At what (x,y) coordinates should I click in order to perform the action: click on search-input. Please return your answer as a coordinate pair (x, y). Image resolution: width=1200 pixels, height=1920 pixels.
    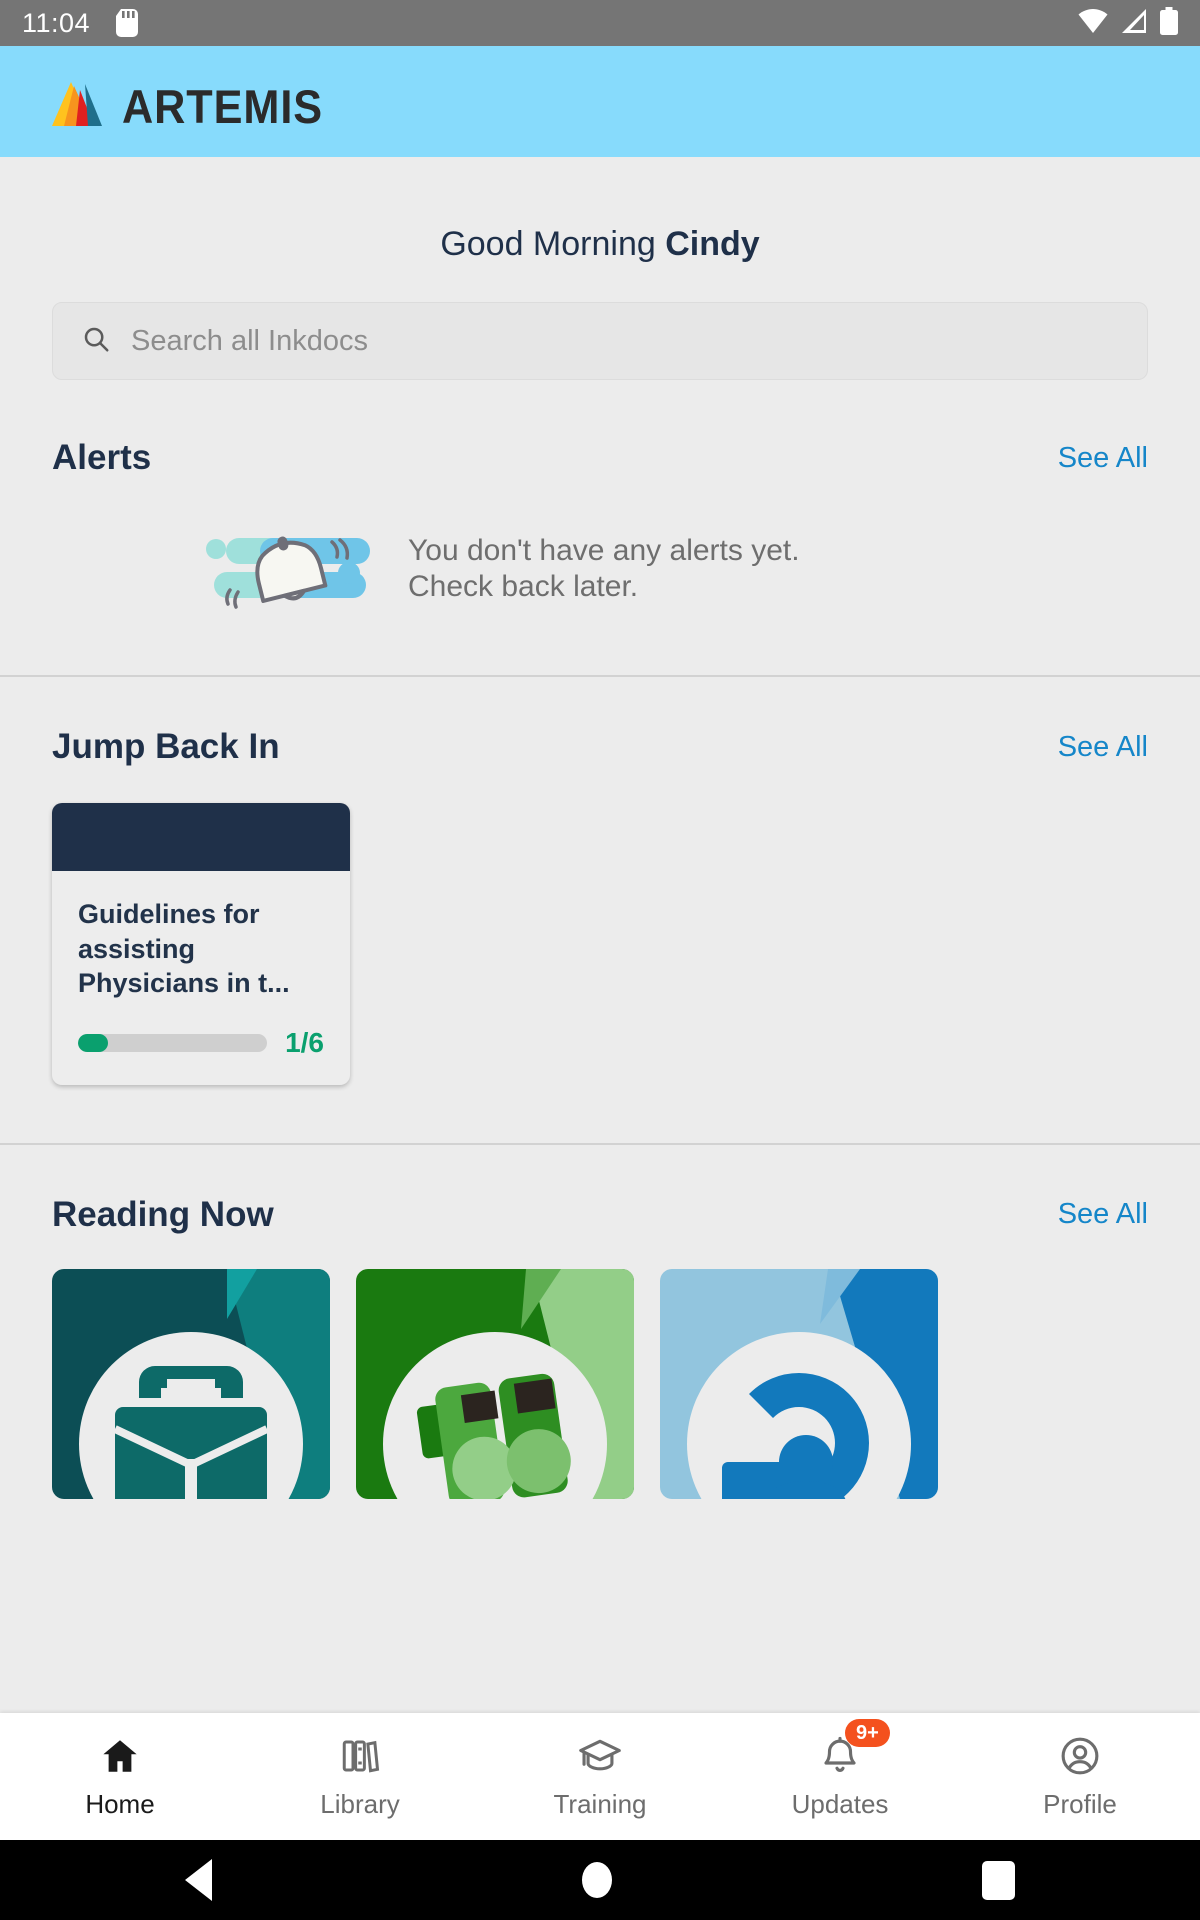
    Looking at the image, I should click on (625, 341).